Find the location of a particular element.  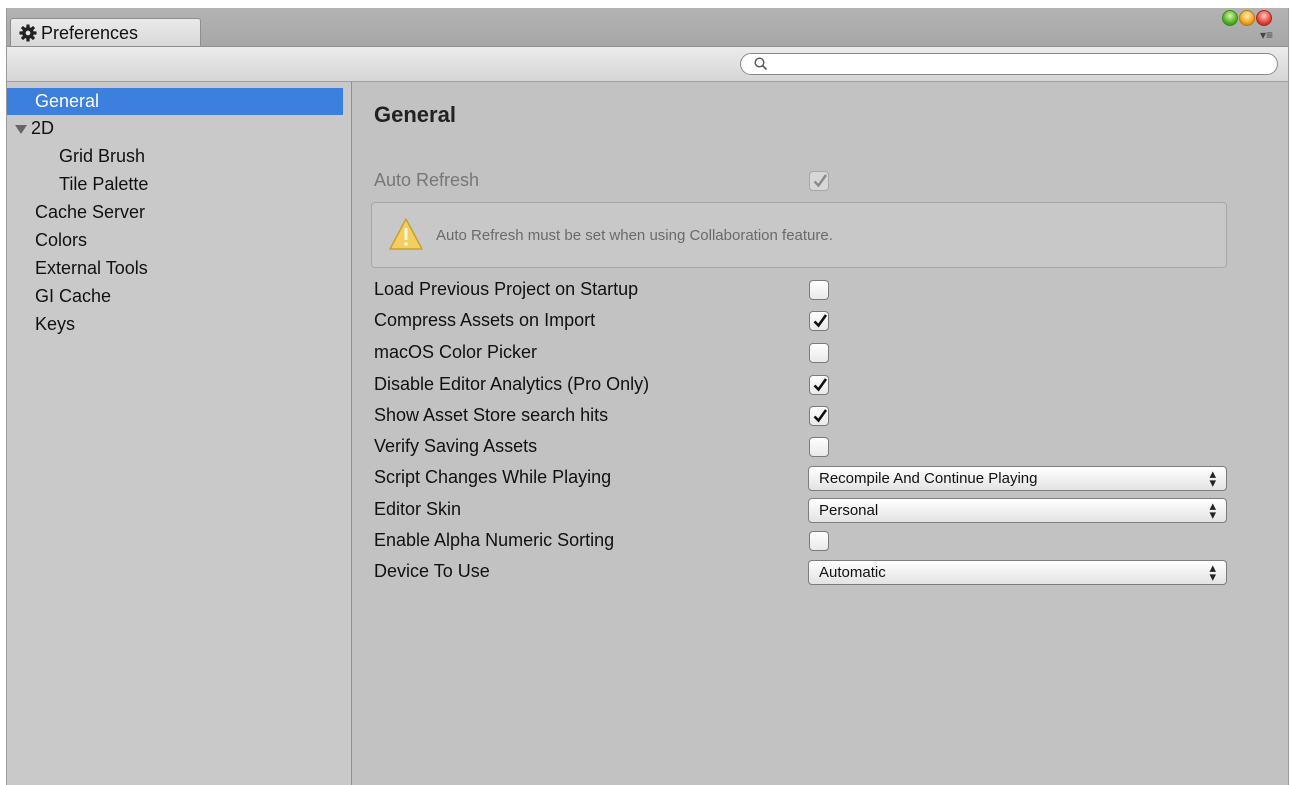

tab-bar: Preferences ▾≡ is located at coordinates (647, 27).